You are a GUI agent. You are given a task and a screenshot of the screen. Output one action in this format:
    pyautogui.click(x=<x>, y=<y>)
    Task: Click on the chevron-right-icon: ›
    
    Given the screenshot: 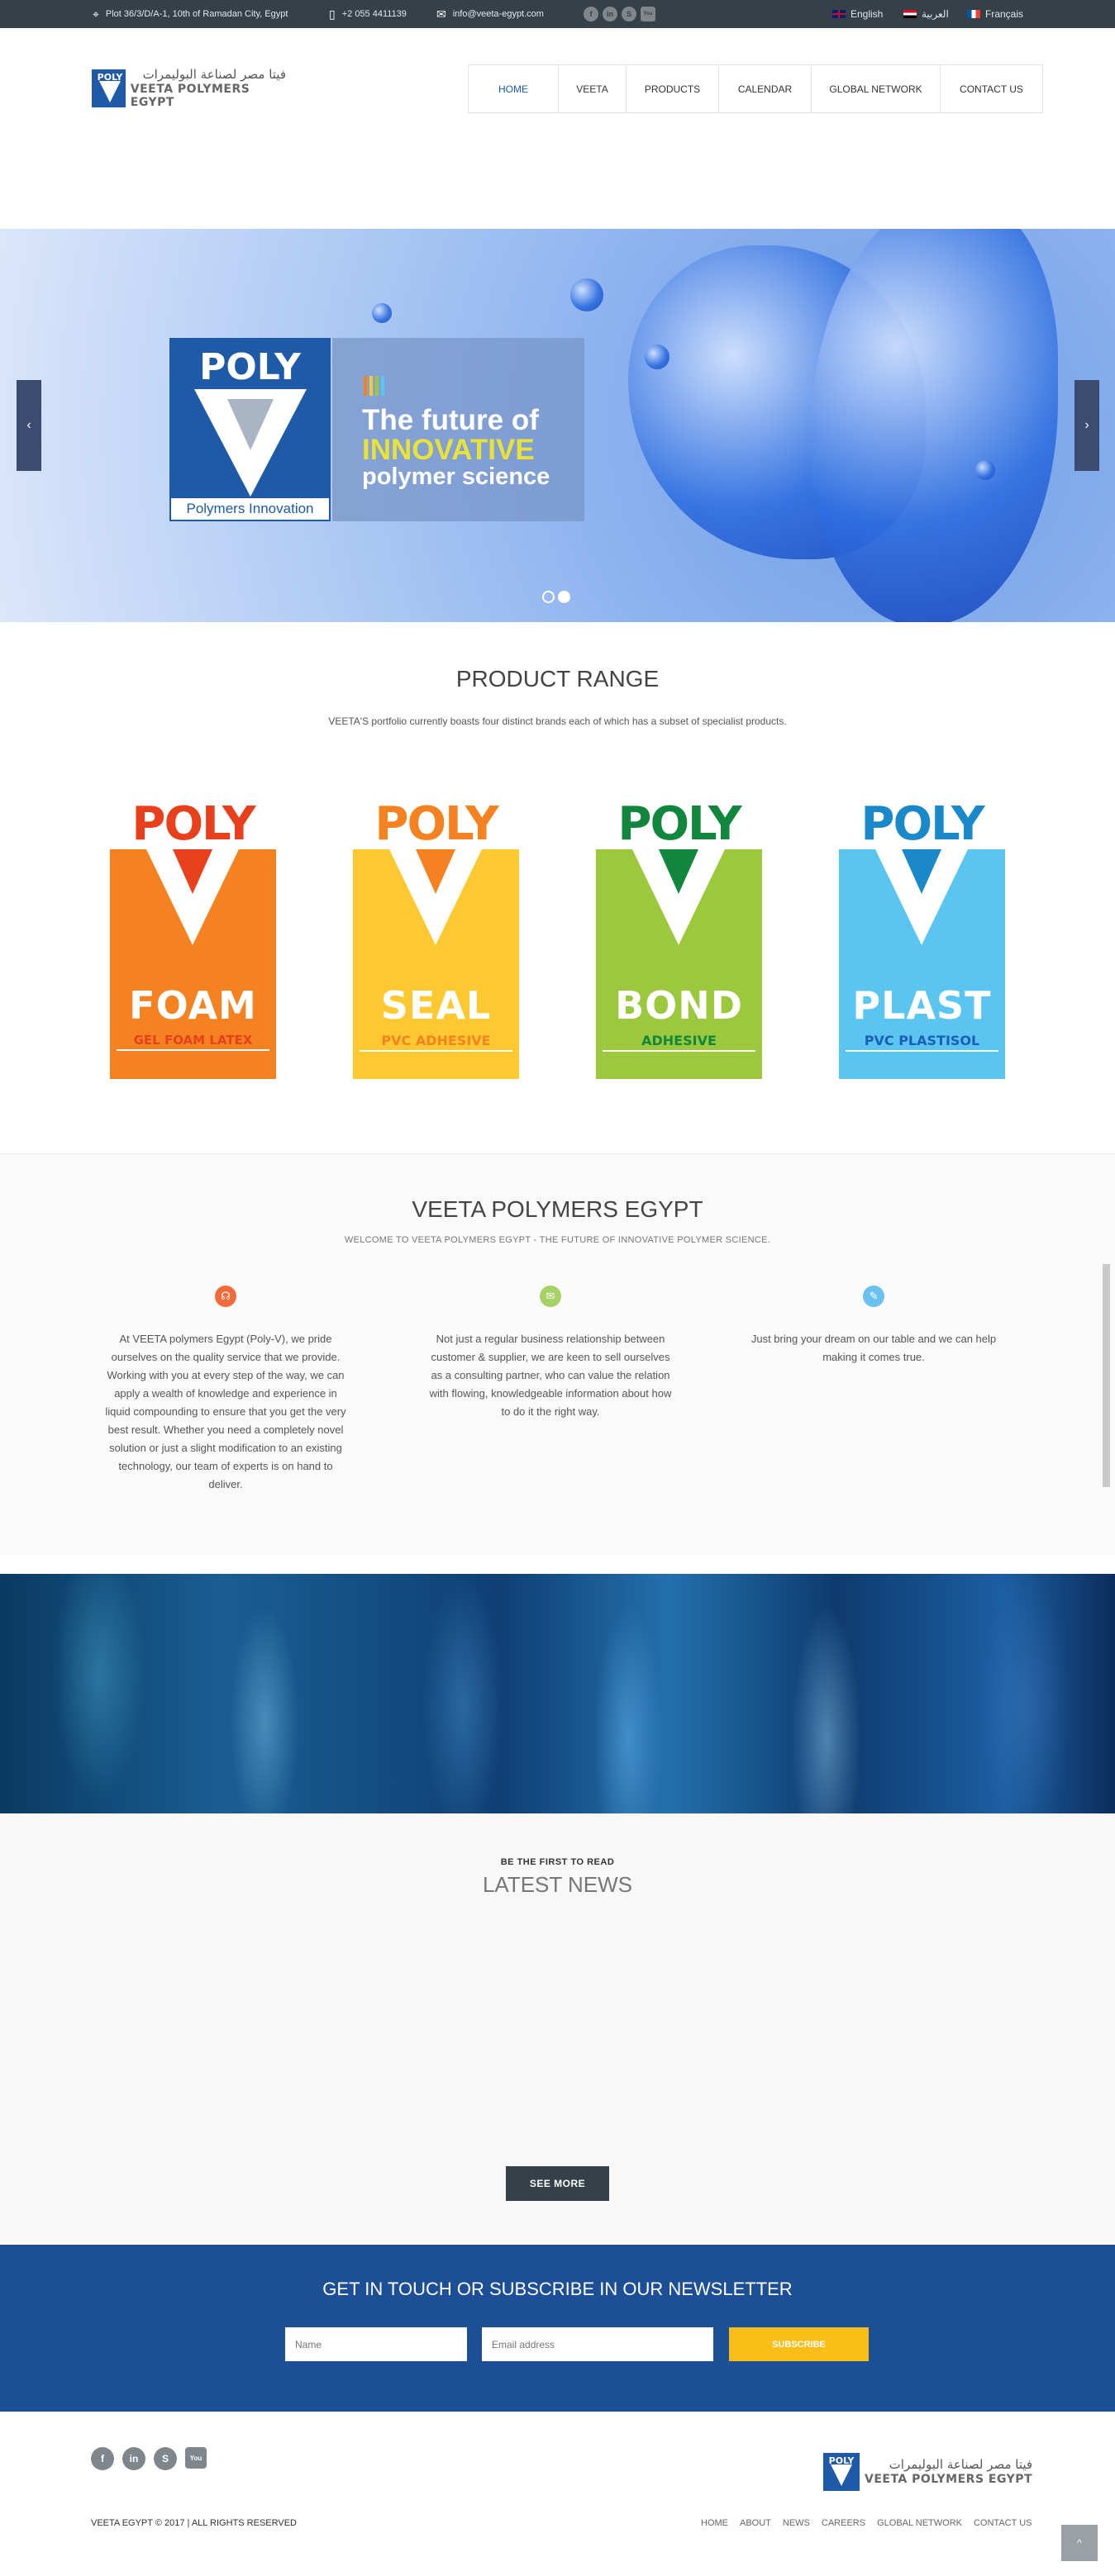 What is the action you would take?
    pyautogui.click(x=1086, y=425)
    